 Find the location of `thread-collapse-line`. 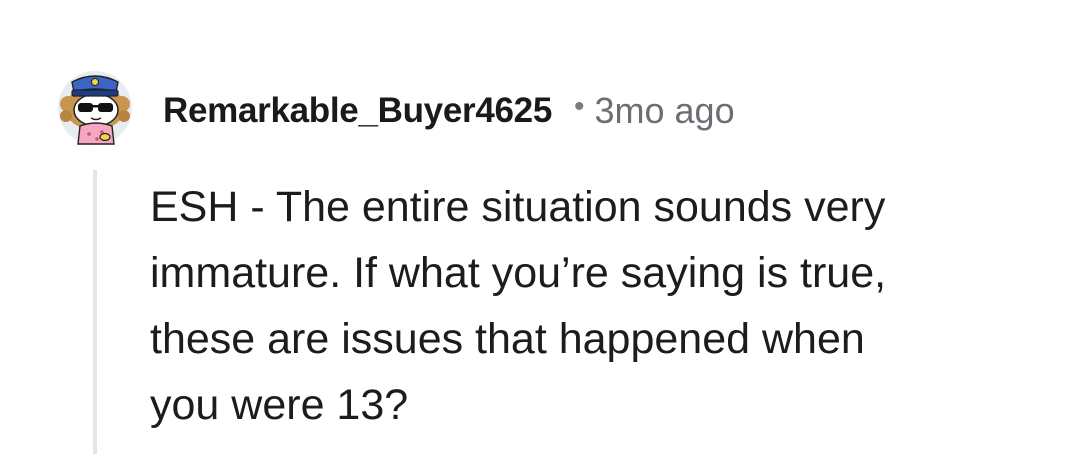

thread-collapse-line is located at coordinates (95, 312).